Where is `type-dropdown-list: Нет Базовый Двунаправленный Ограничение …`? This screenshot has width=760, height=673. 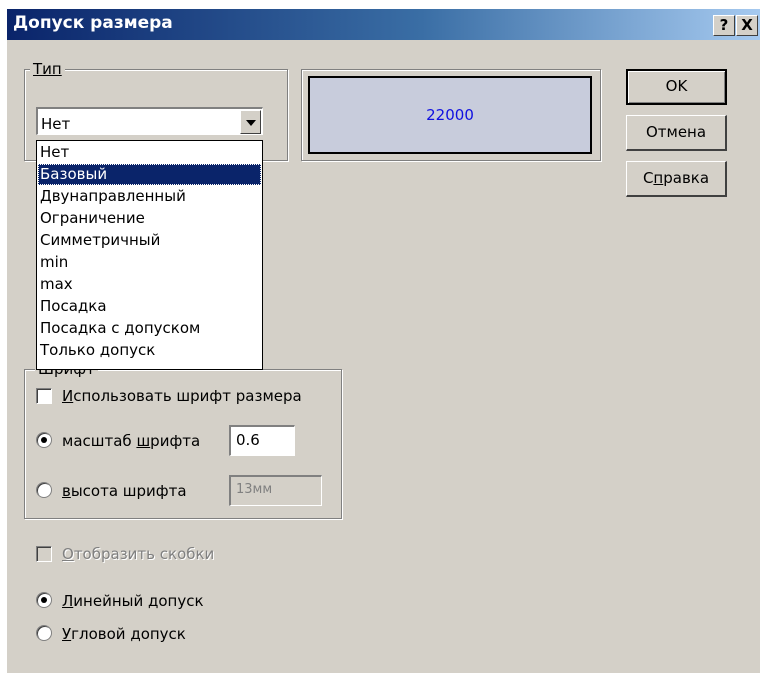 type-dropdown-list: Нет Базовый Двунаправленный Ограничение … is located at coordinates (149, 255).